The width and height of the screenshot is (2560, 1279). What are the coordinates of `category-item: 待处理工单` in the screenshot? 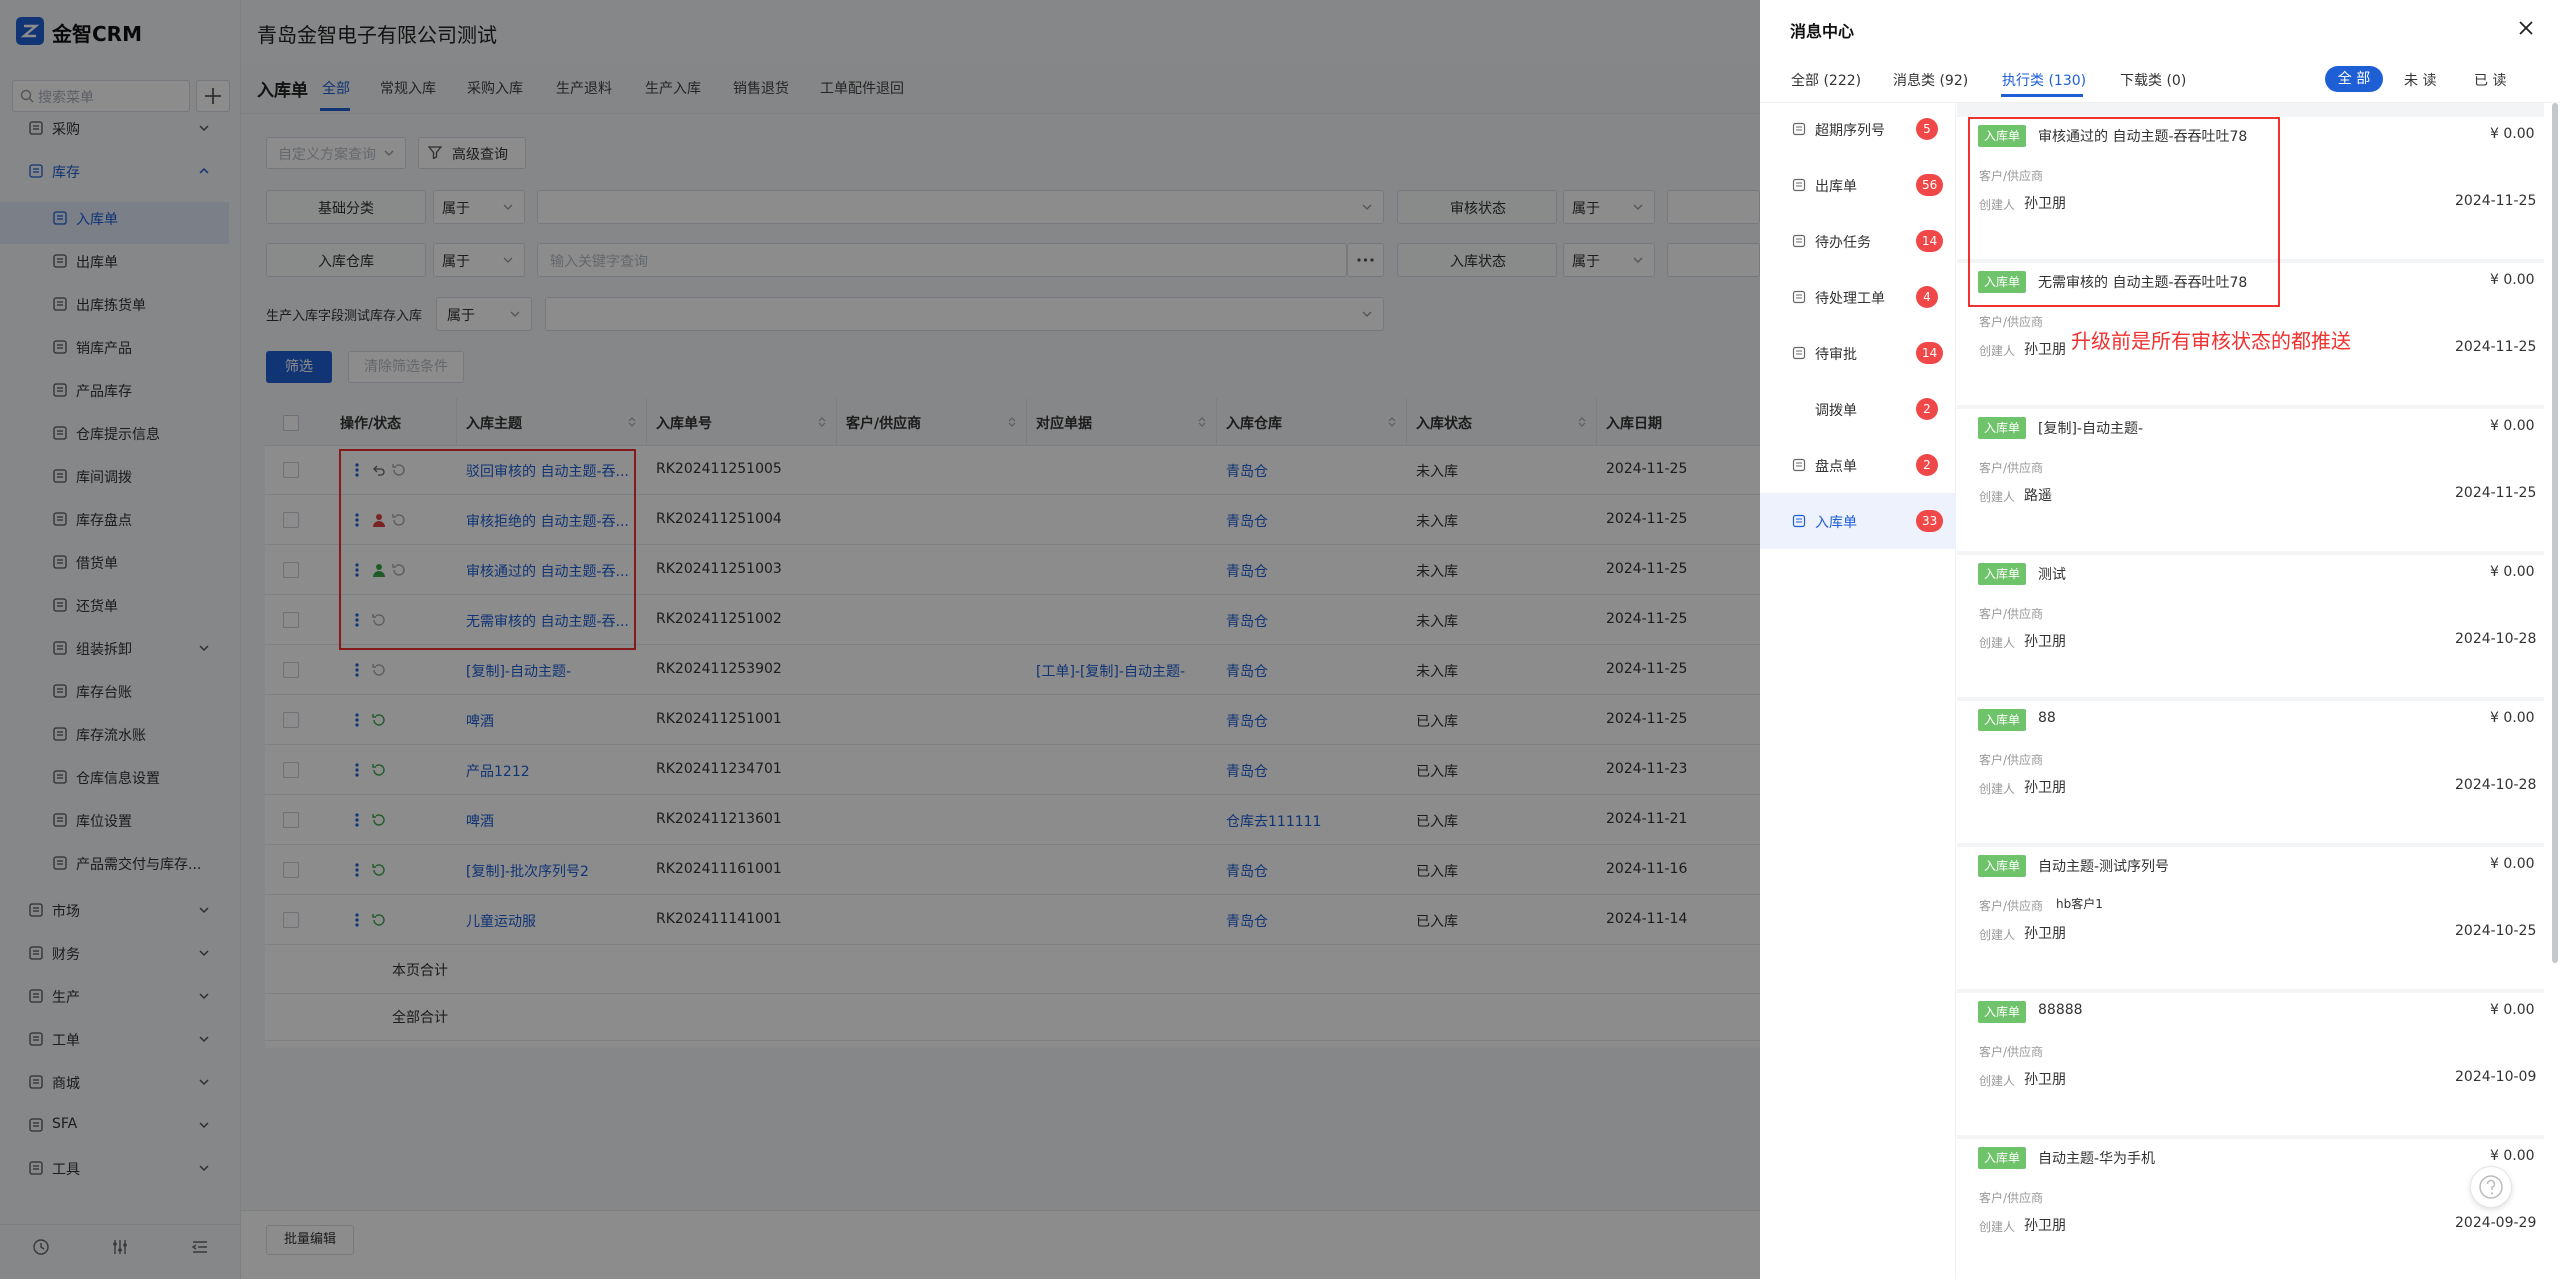 It's located at (1850, 298).